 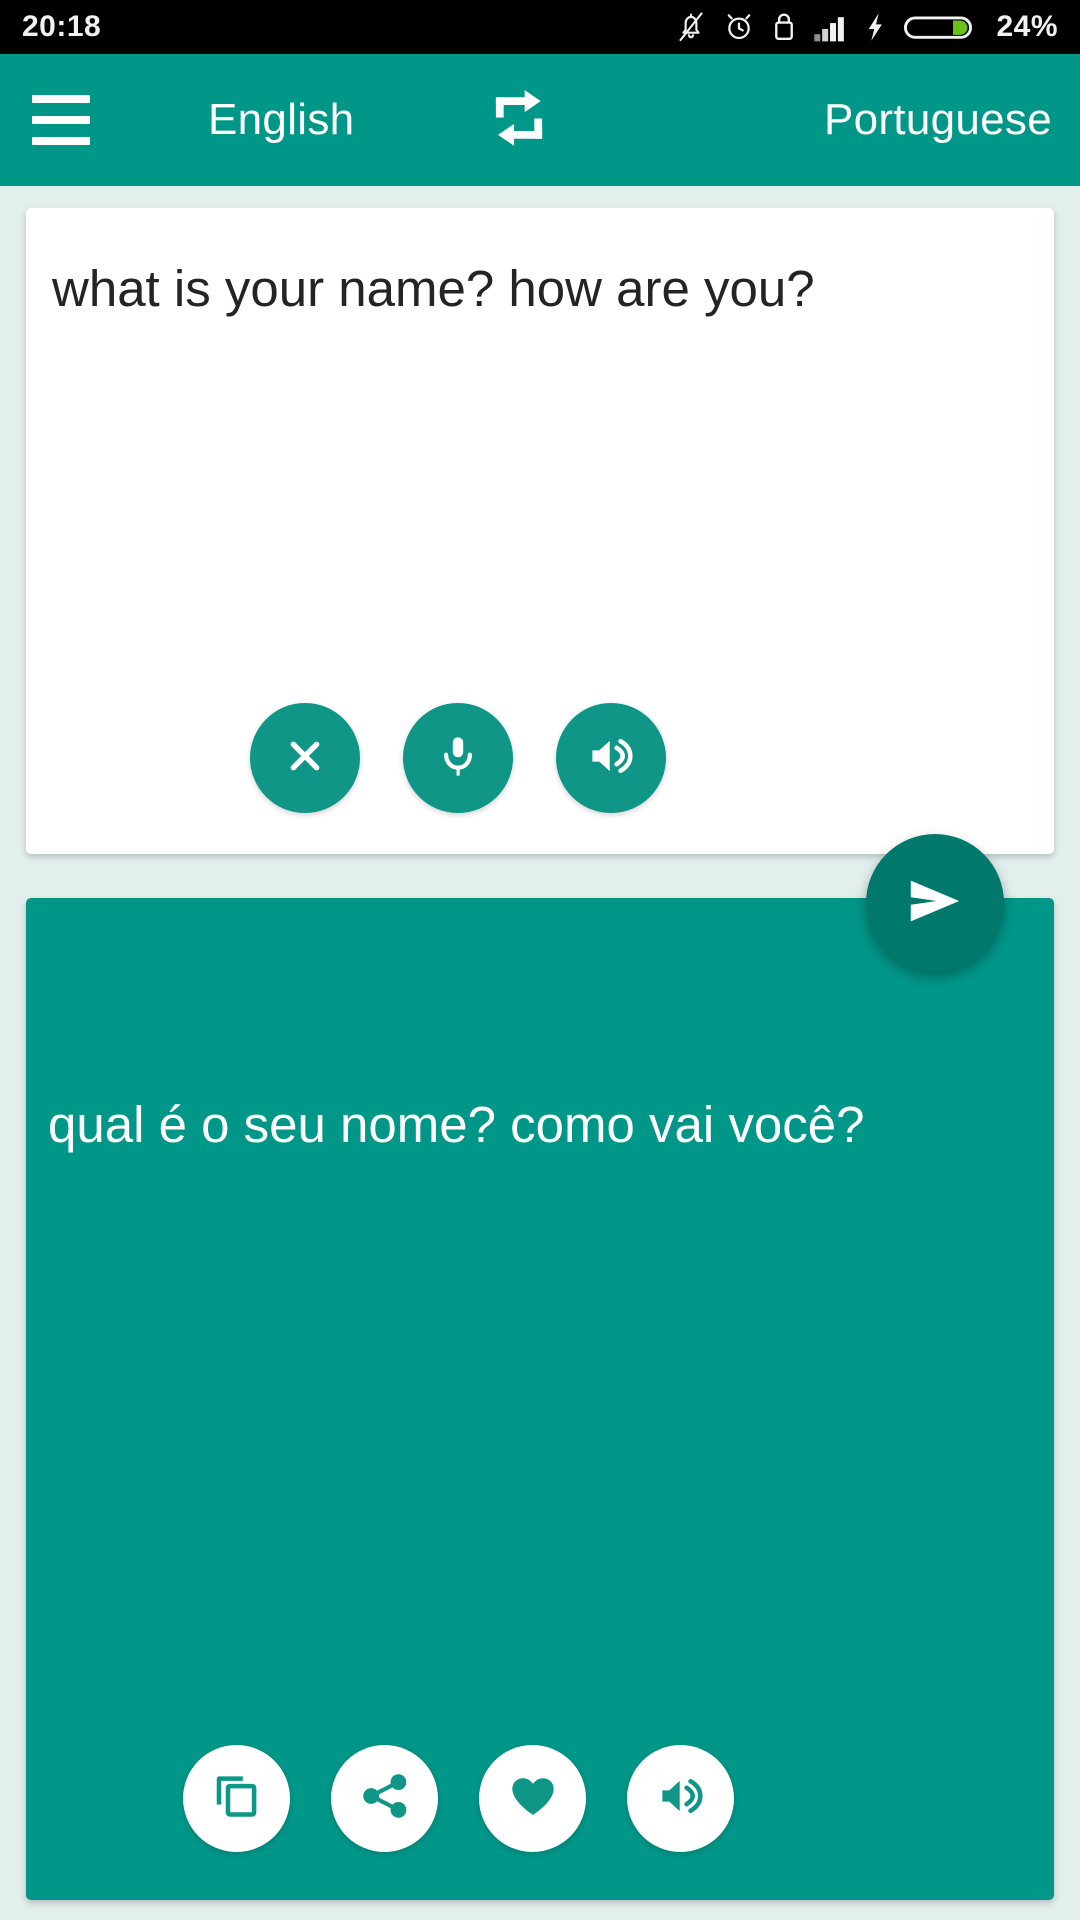 I want to click on source-actions-row, so click(x=458, y=758).